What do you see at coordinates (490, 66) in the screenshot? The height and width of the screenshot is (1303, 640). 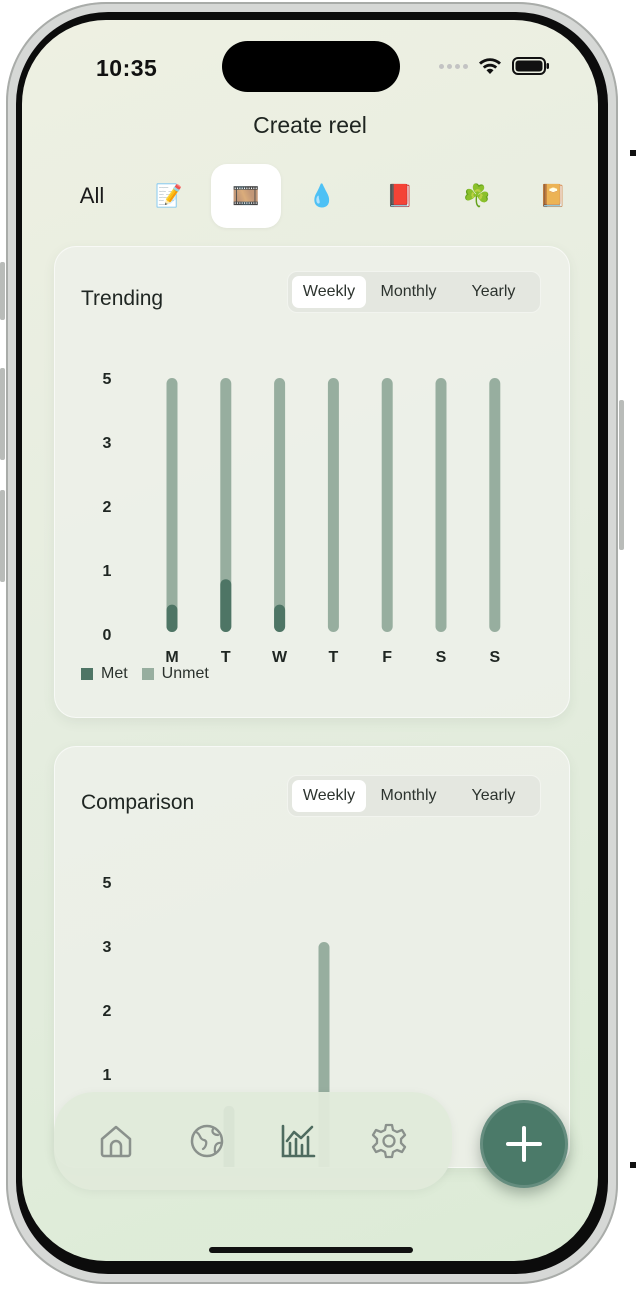 I see `wifi-icon` at bounding box center [490, 66].